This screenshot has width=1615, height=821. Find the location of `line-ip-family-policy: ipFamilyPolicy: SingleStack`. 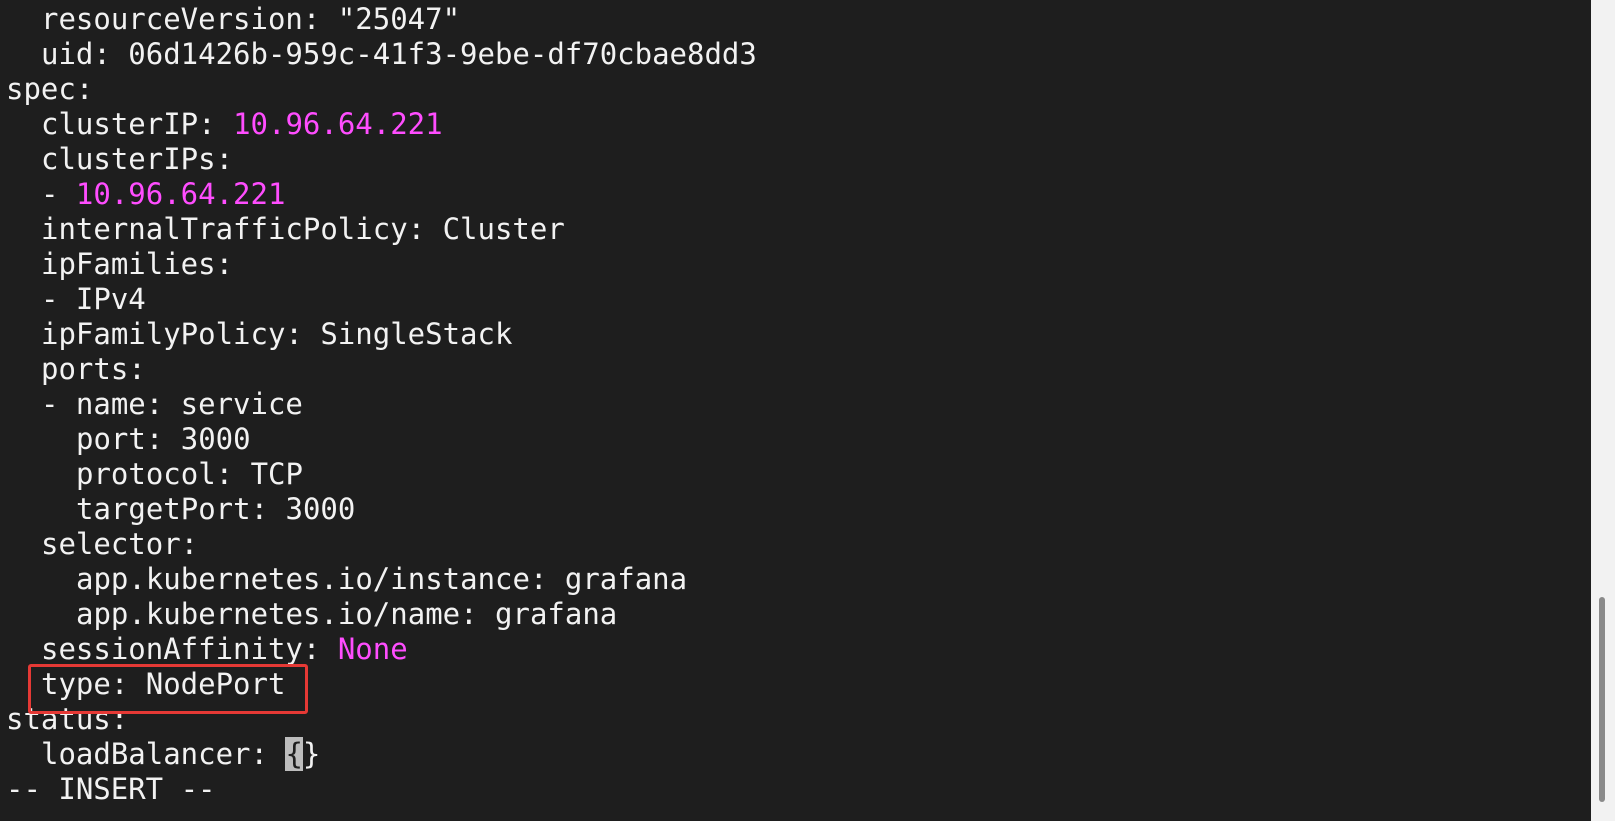

line-ip-family-policy: ipFamilyPolicy: SingleStack is located at coordinates (277, 334).